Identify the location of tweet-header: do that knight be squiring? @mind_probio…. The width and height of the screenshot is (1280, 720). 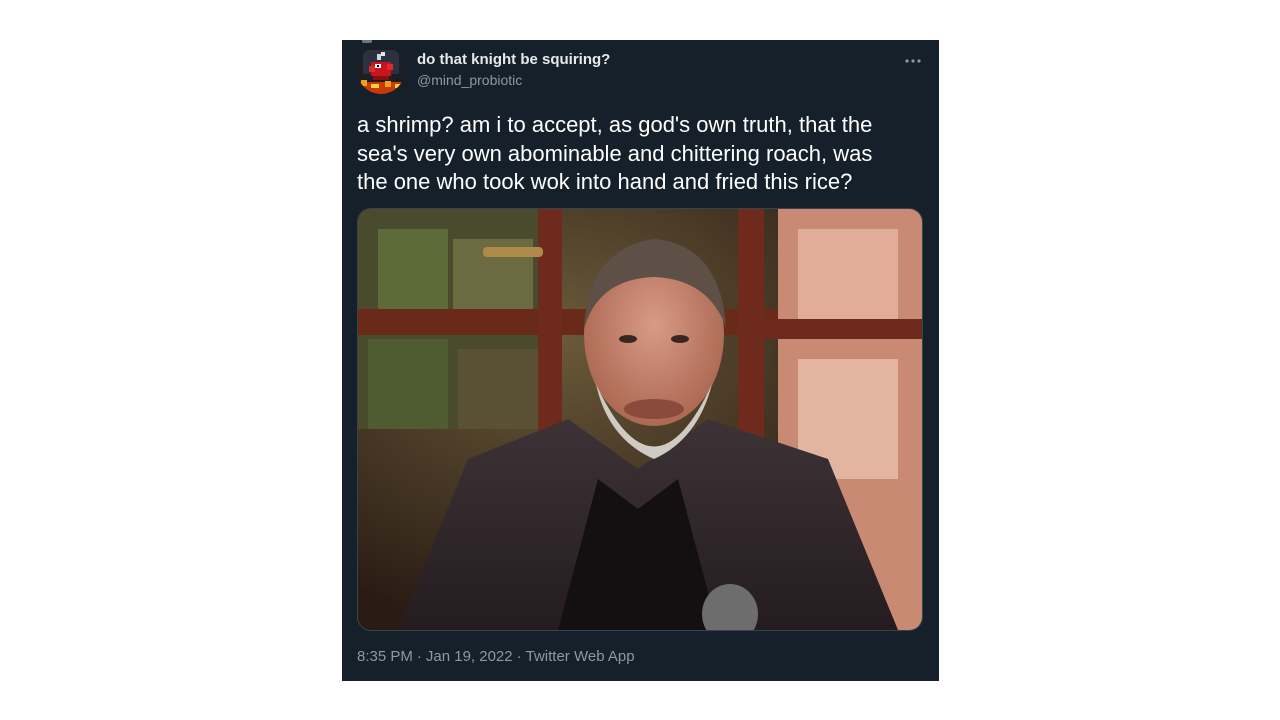
(641, 71).